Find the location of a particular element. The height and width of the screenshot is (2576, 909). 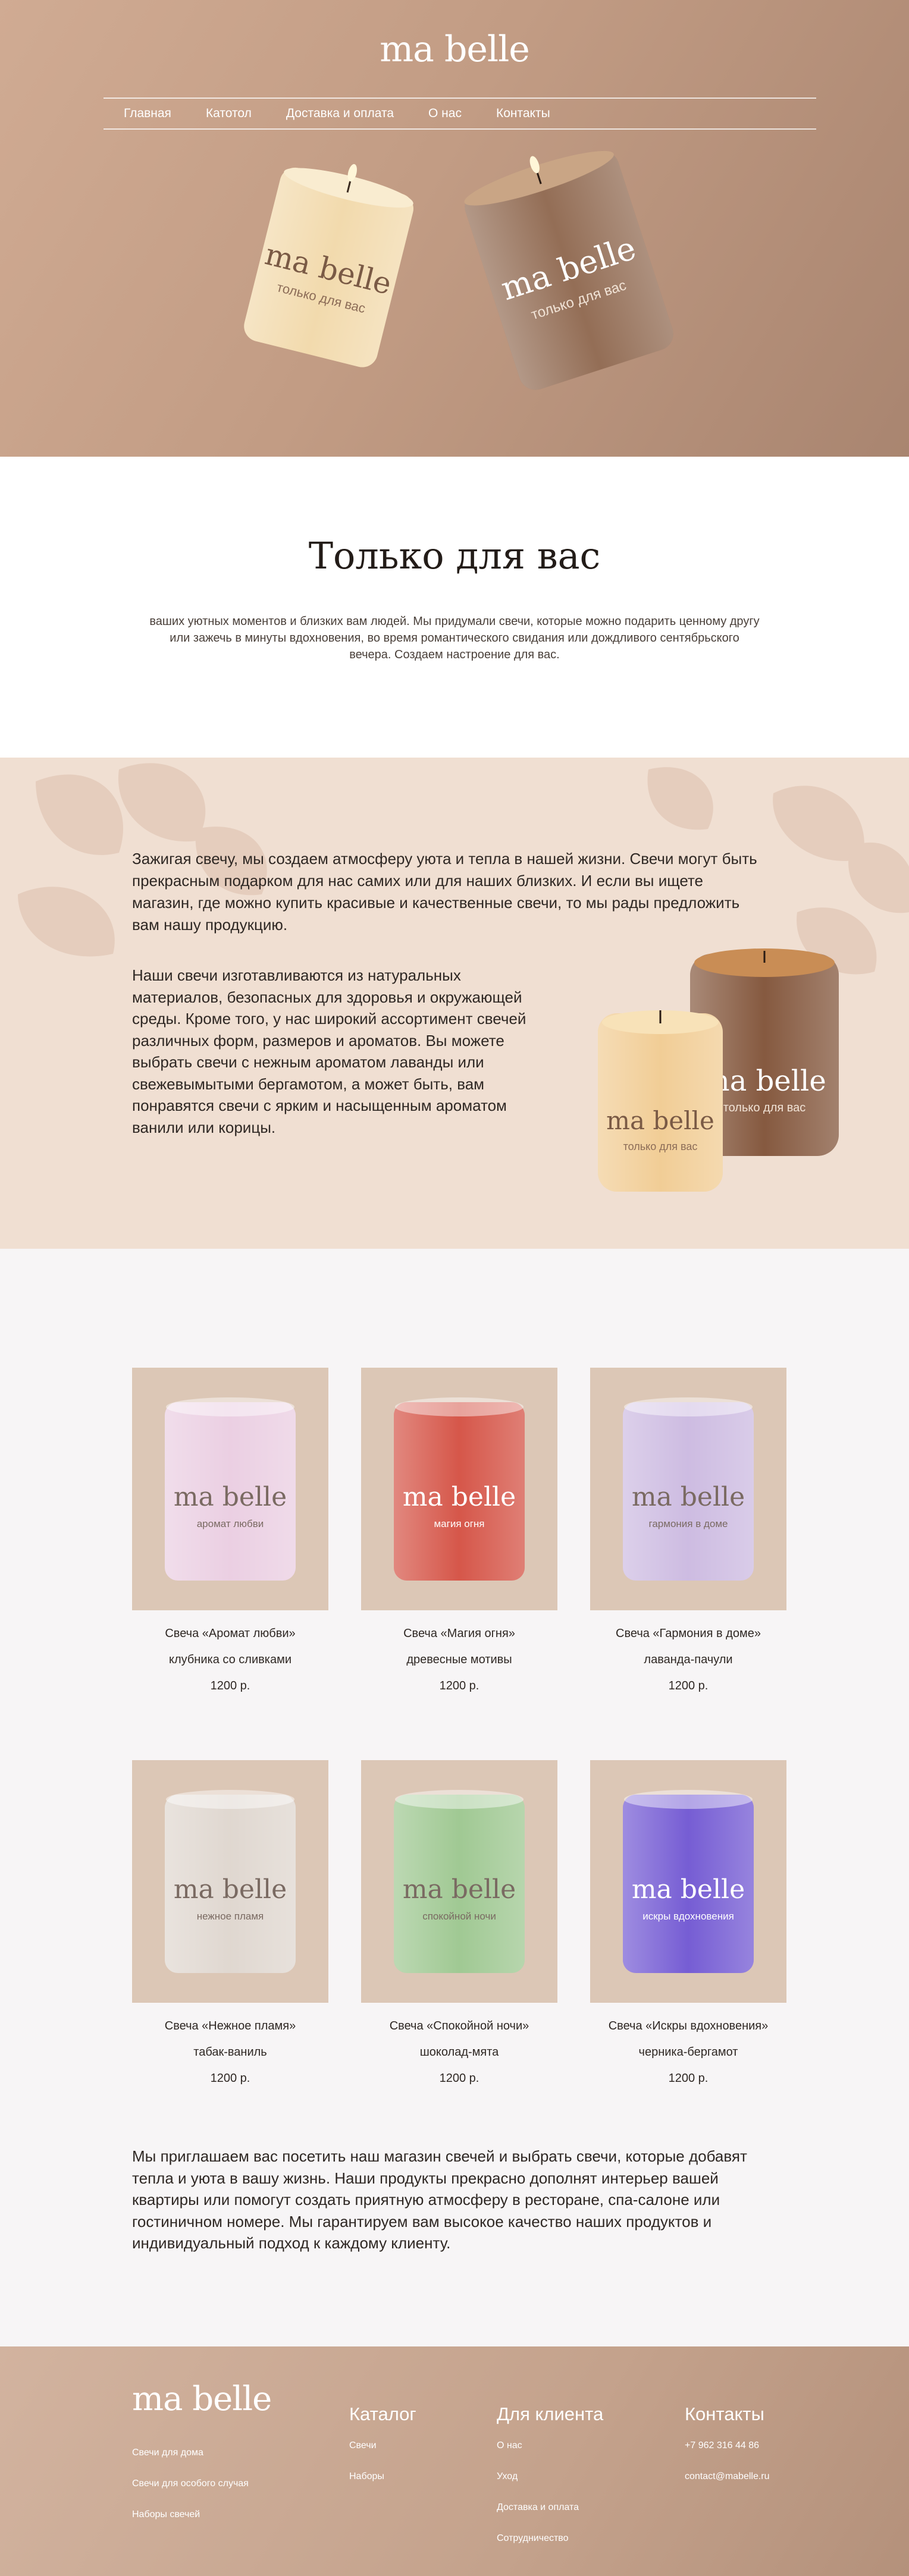

product-name: Свеча «Искры вдохновения» is located at coordinates (688, 2026).